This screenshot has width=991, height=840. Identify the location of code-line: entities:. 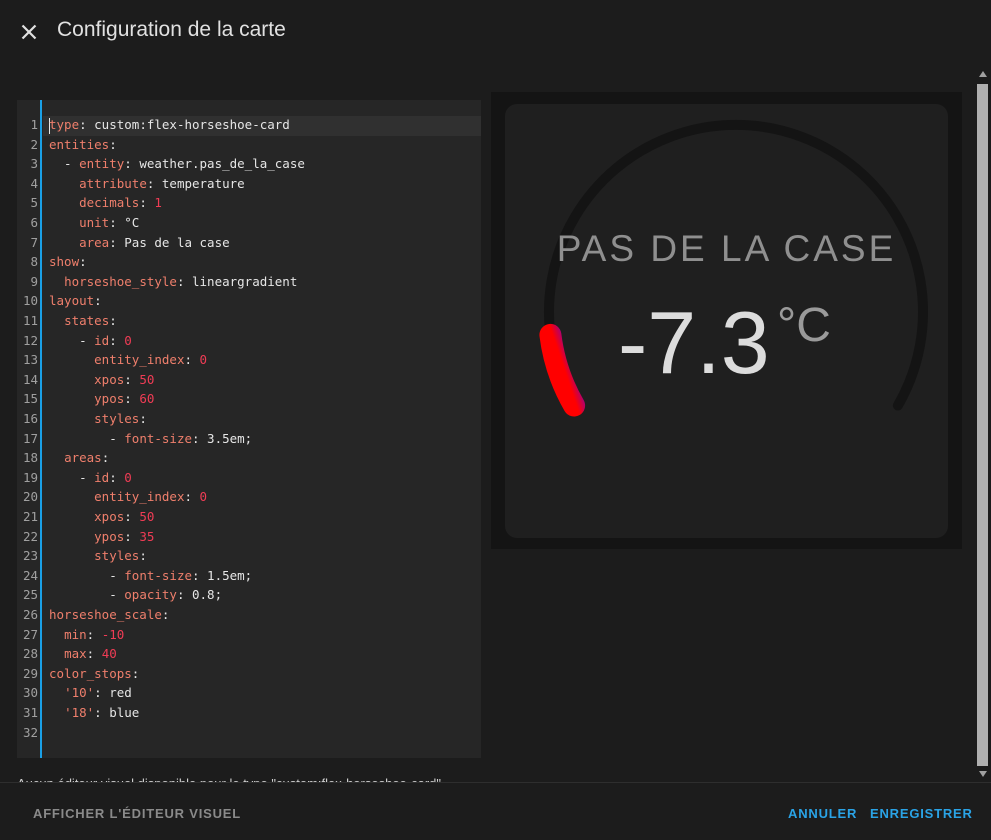
(83, 144).